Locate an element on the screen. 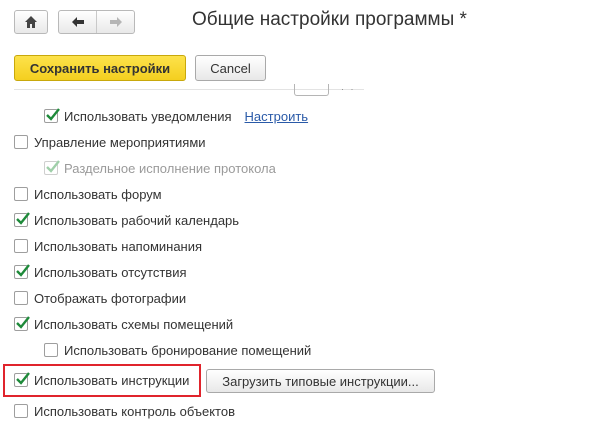 The height and width of the screenshot is (432, 611). save-settings-button: Сохранить настройки is located at coordinates (100, 68).